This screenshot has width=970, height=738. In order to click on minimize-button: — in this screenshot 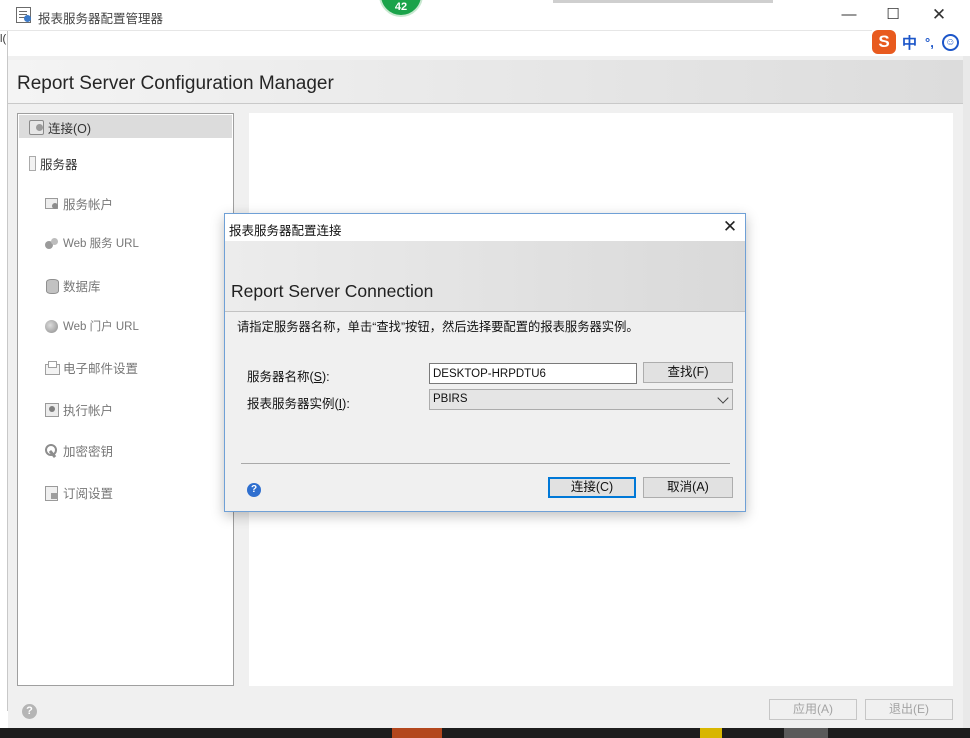, I will do `click(849, 15)`.